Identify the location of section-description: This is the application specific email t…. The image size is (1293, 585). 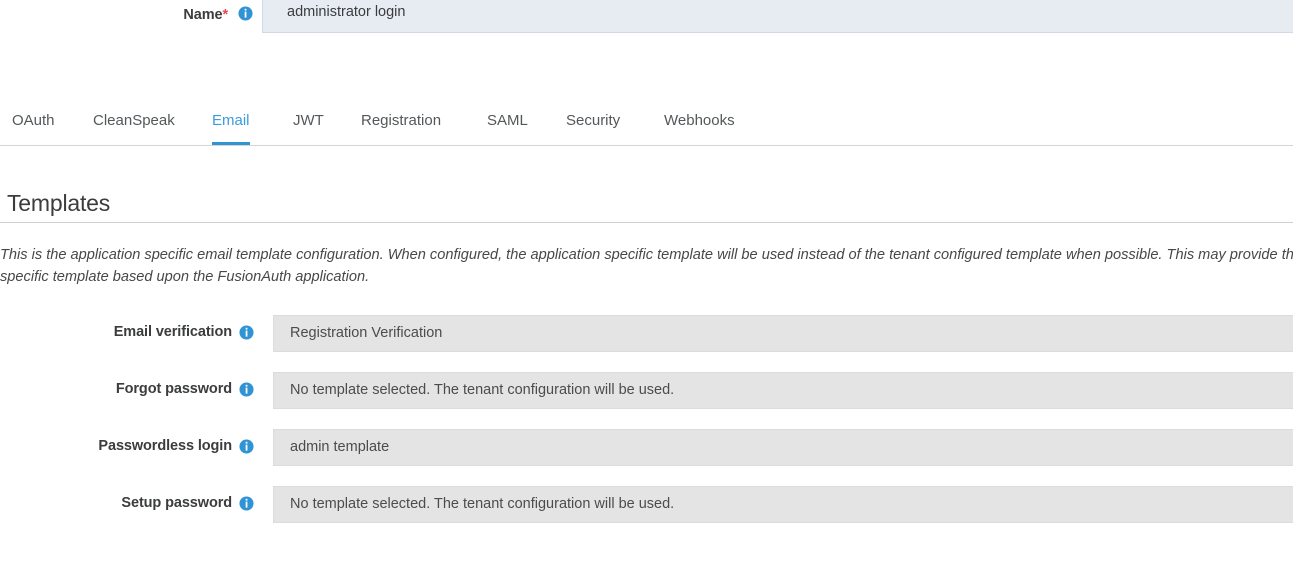
(646, 266).